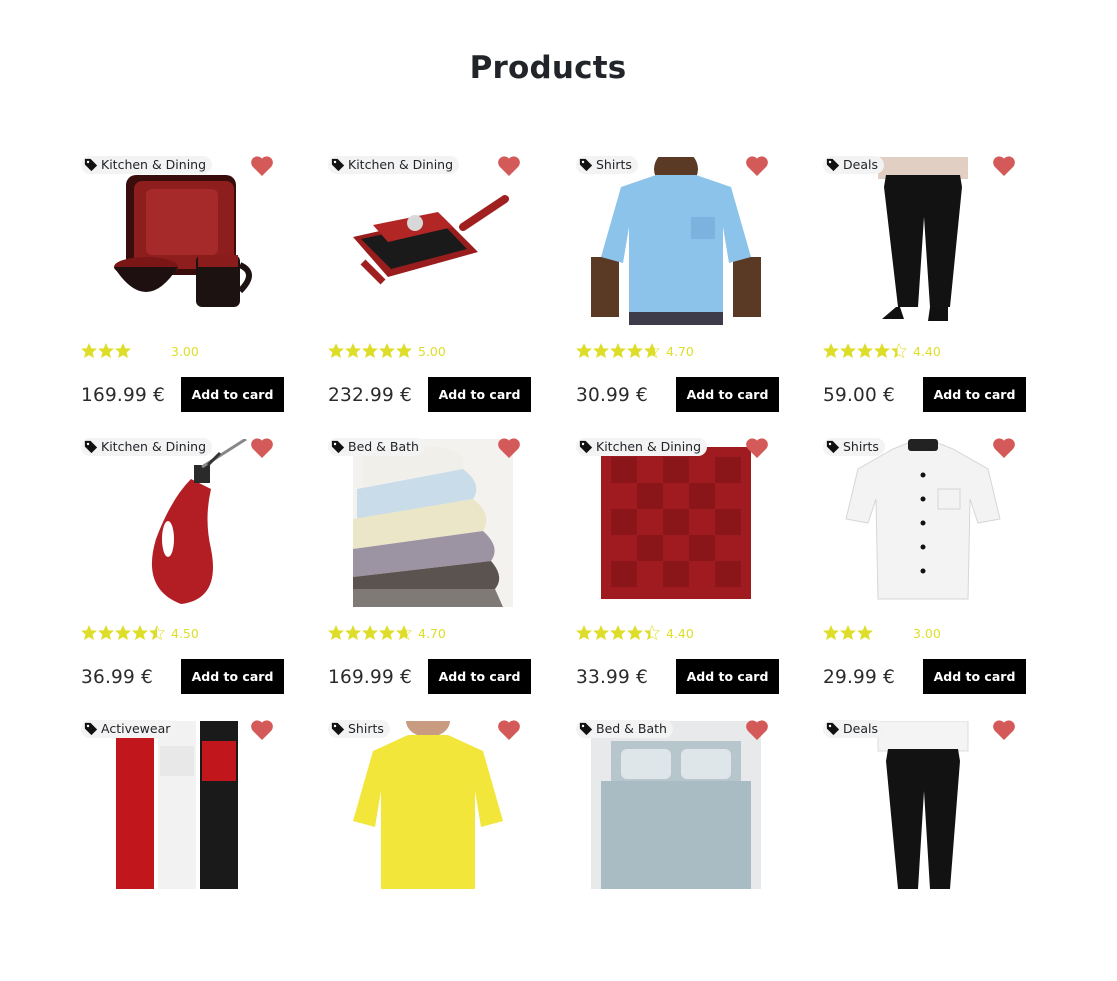 The width and height of the screenshot is (1117, 981). I want to click on category-label: Deals, so click(860, 728).